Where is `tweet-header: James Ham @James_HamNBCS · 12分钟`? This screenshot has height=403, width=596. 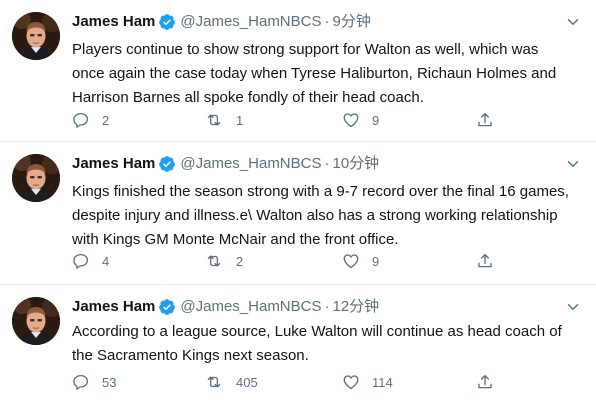 tweet-header: James Ham @James_HamNBCS · 12分钟 is located at coordinates (225, 307).